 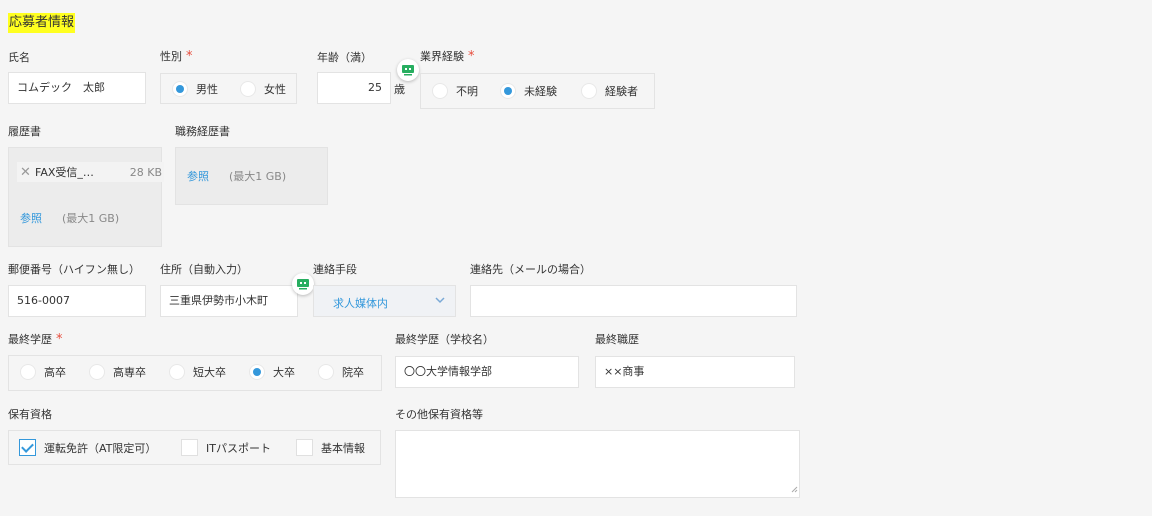 What do you see at coordinates (24, 131) in the screenshot?
I see `resume-label: 履歴書` at bounding box center [24, 131].